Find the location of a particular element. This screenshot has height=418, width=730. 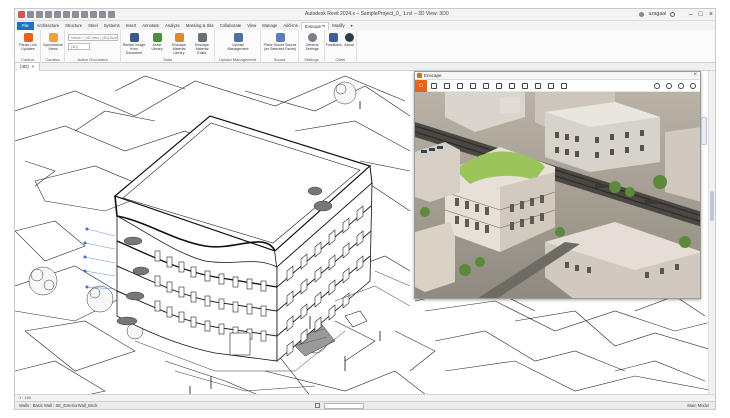

active-view-dropdown: Views / ( 3D View ) {3D} Active is located at coordinates (93, 37).